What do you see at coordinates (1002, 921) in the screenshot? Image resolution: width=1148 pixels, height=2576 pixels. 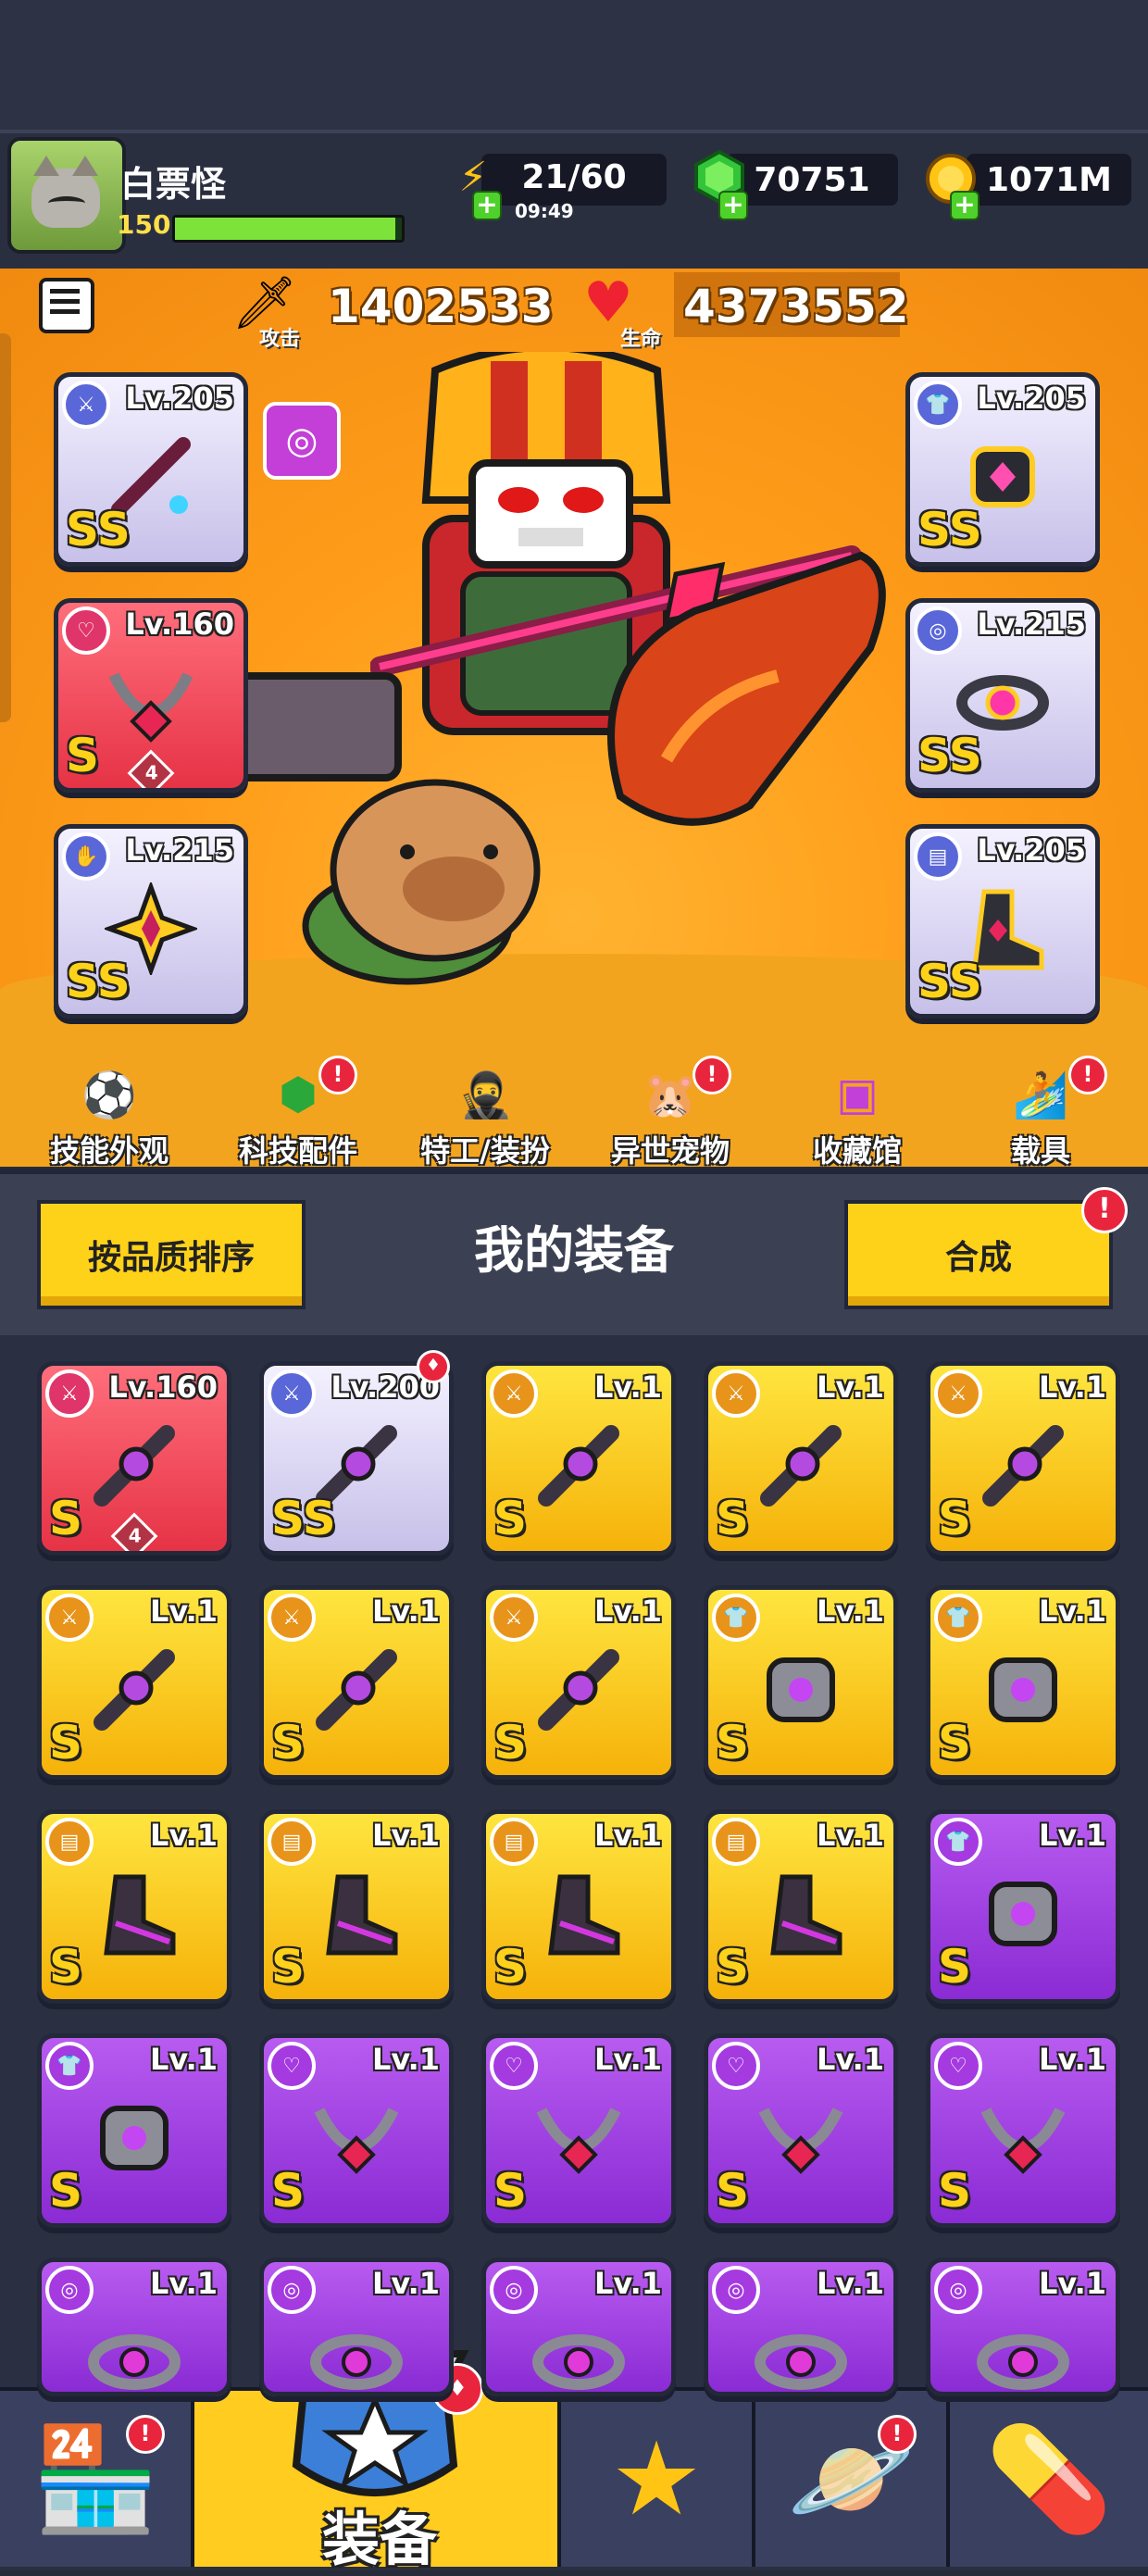 I see `equipped-boots-slot: ▤ Lv.205 SS` at bounding box center [1002, 921].